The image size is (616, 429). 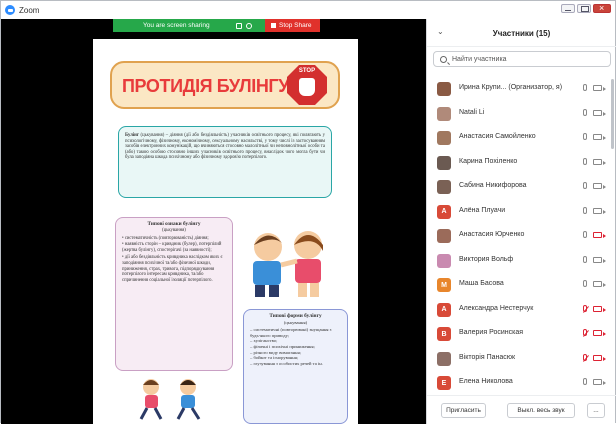 What do you see at coordinates (29, 10) in the screenshot?
I see `window-title: Zoom` at bounding box center [29, 10].